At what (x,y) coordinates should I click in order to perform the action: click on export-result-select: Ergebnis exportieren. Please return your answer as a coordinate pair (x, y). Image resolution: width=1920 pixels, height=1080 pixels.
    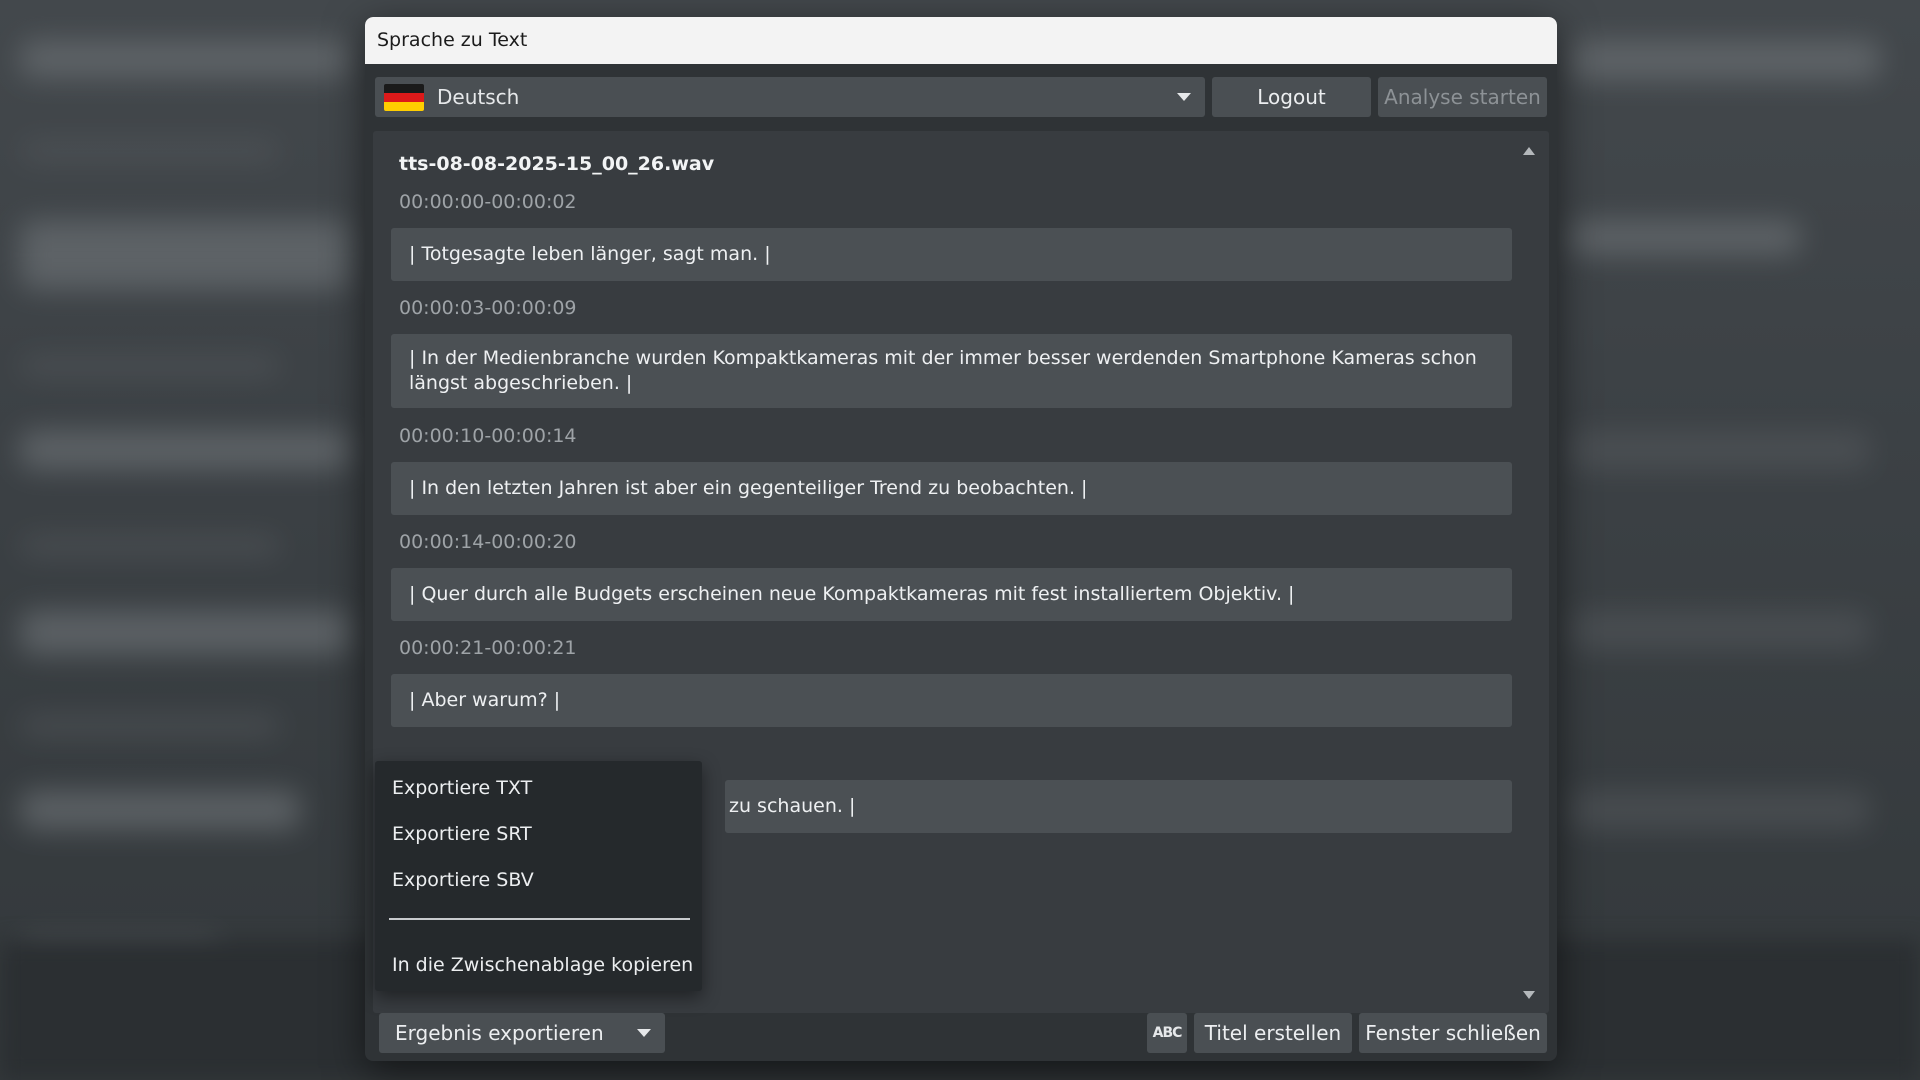
    Looking at the image, I should click on (522, 1033).